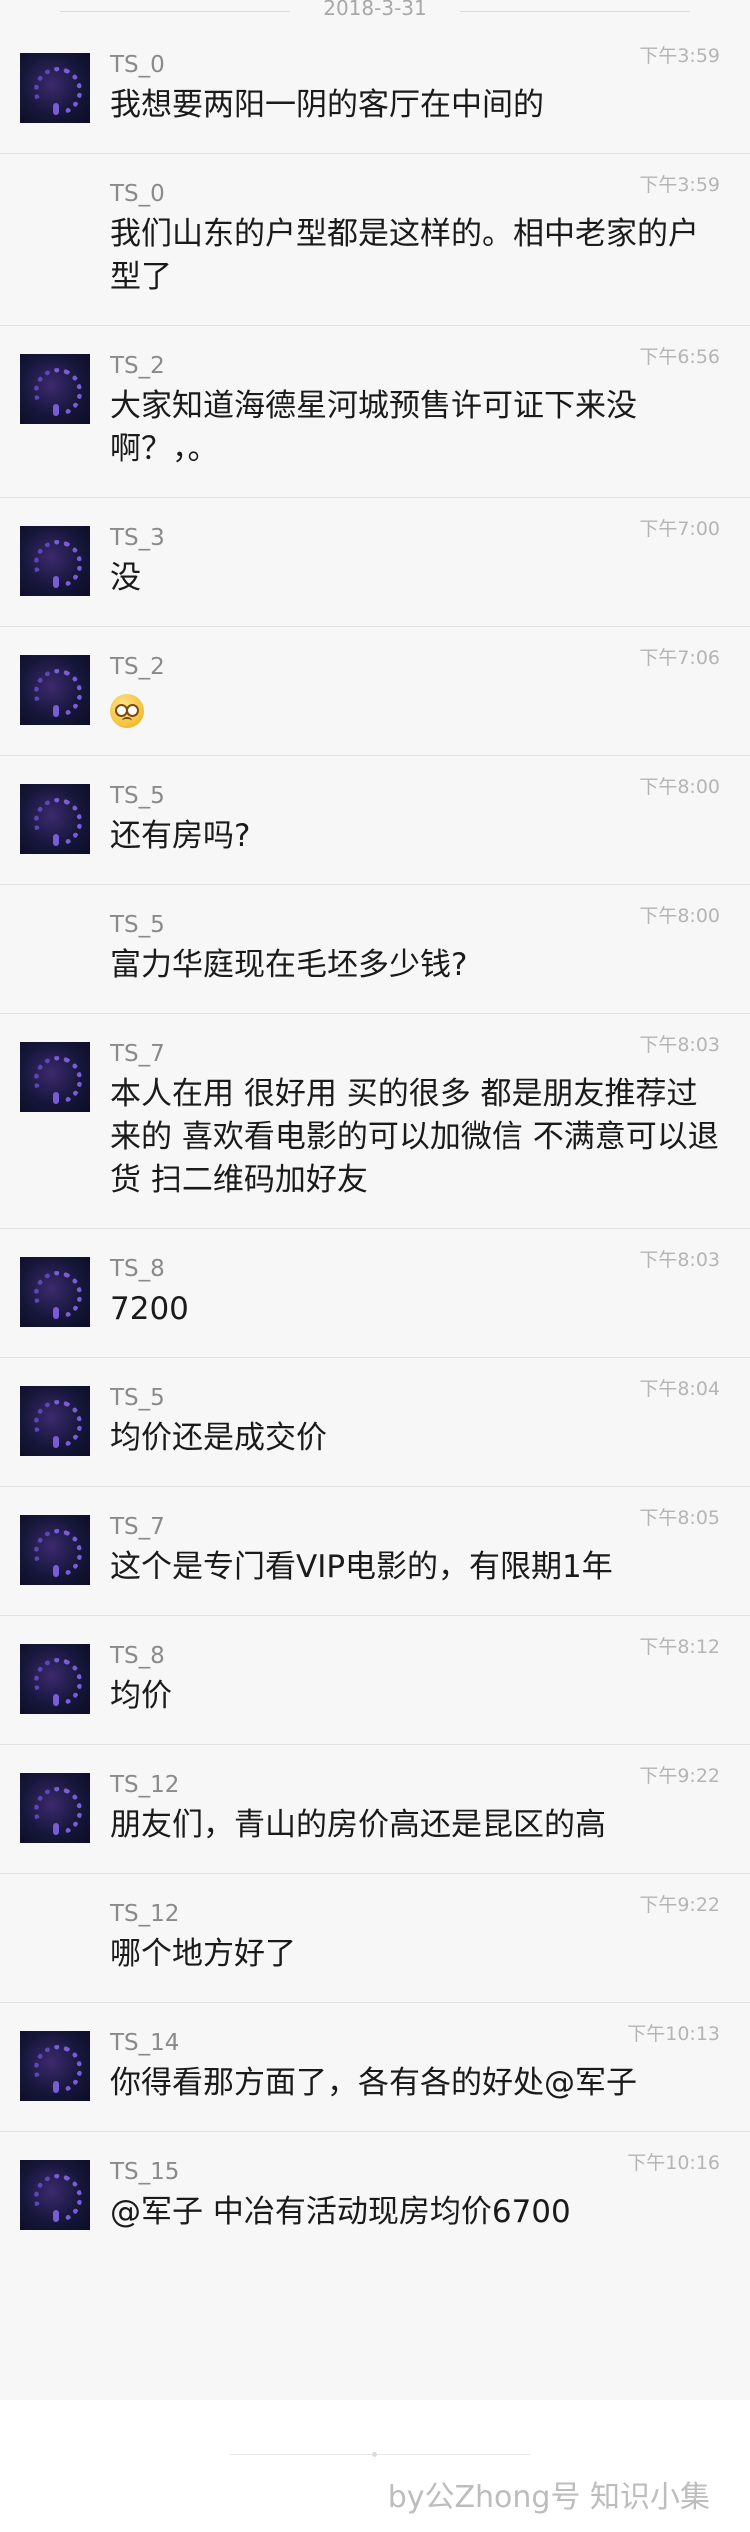 The height and width of the screenshot is (2532, 750). I want to click on message-time: 下午9:22, so click(679, 1776).